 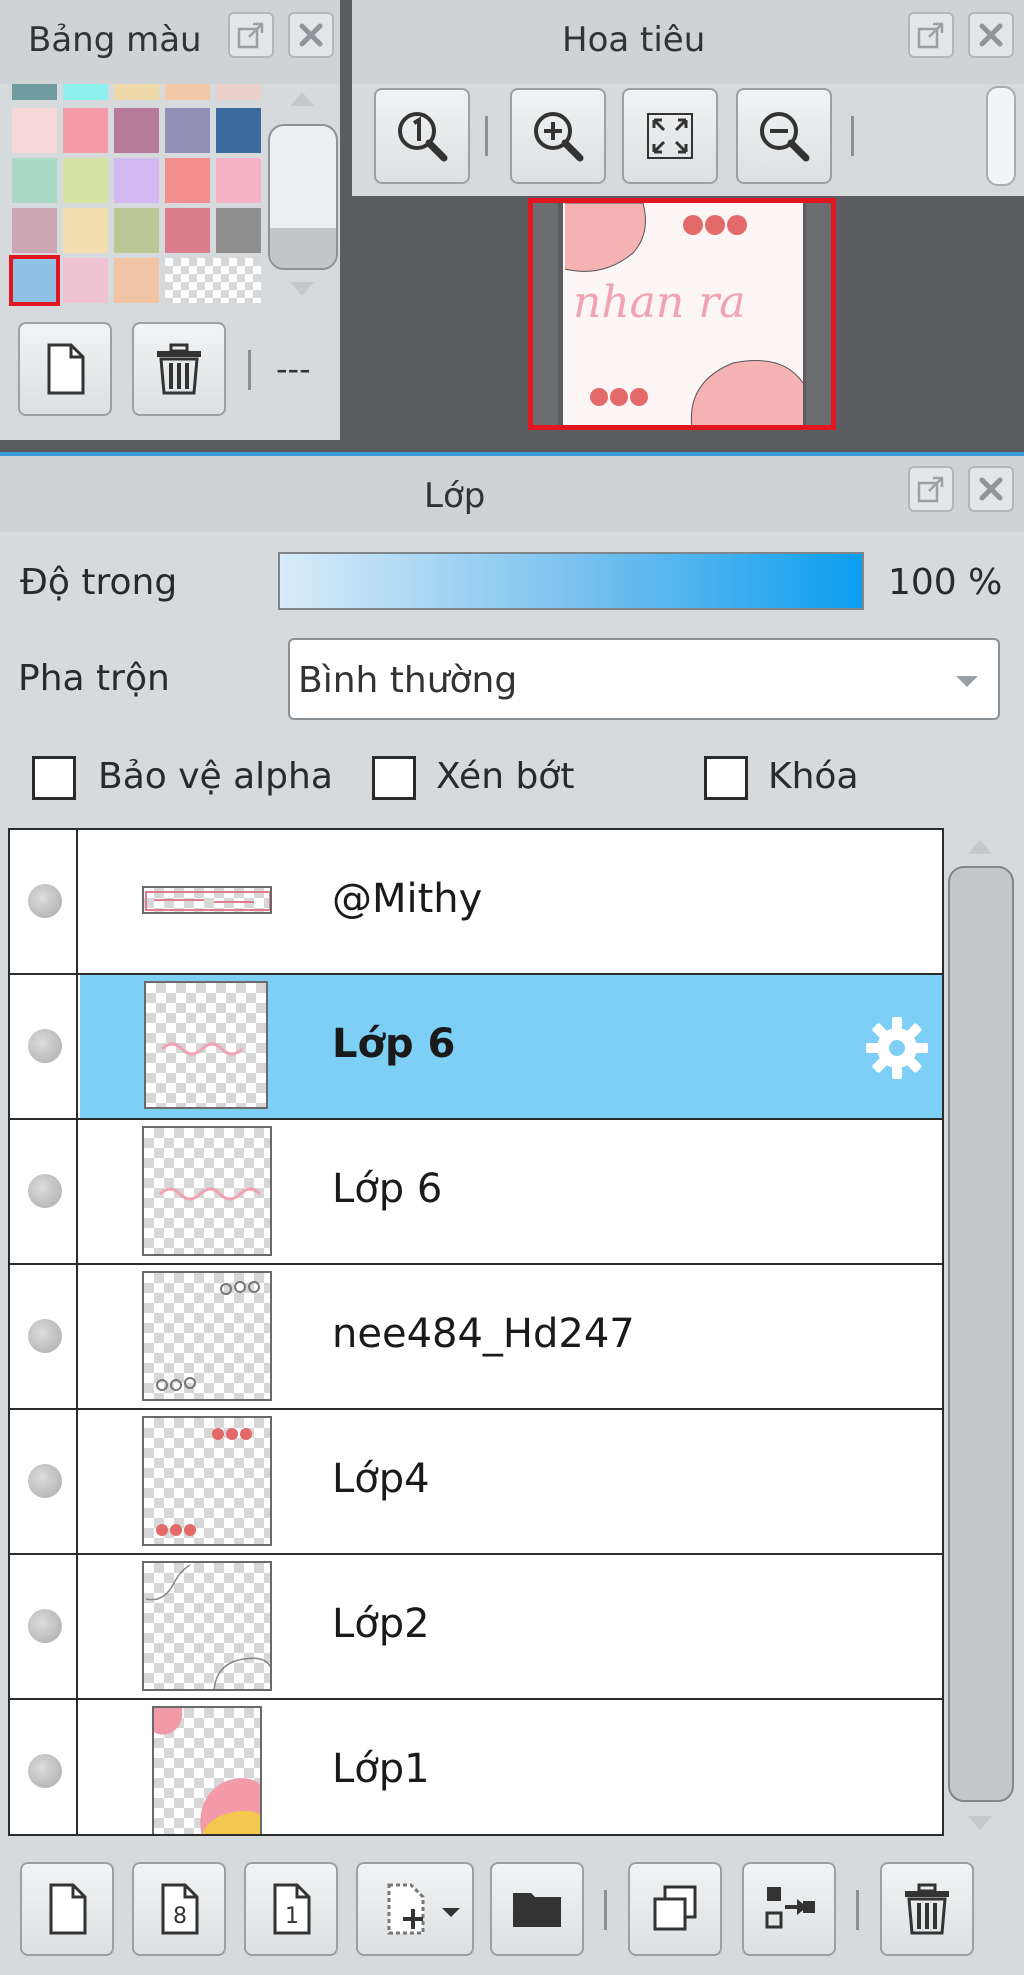 What do you see at coordinates (726, 778) in the screenshot?
I see `lock-checkbox` at bounding box center [726, 778].